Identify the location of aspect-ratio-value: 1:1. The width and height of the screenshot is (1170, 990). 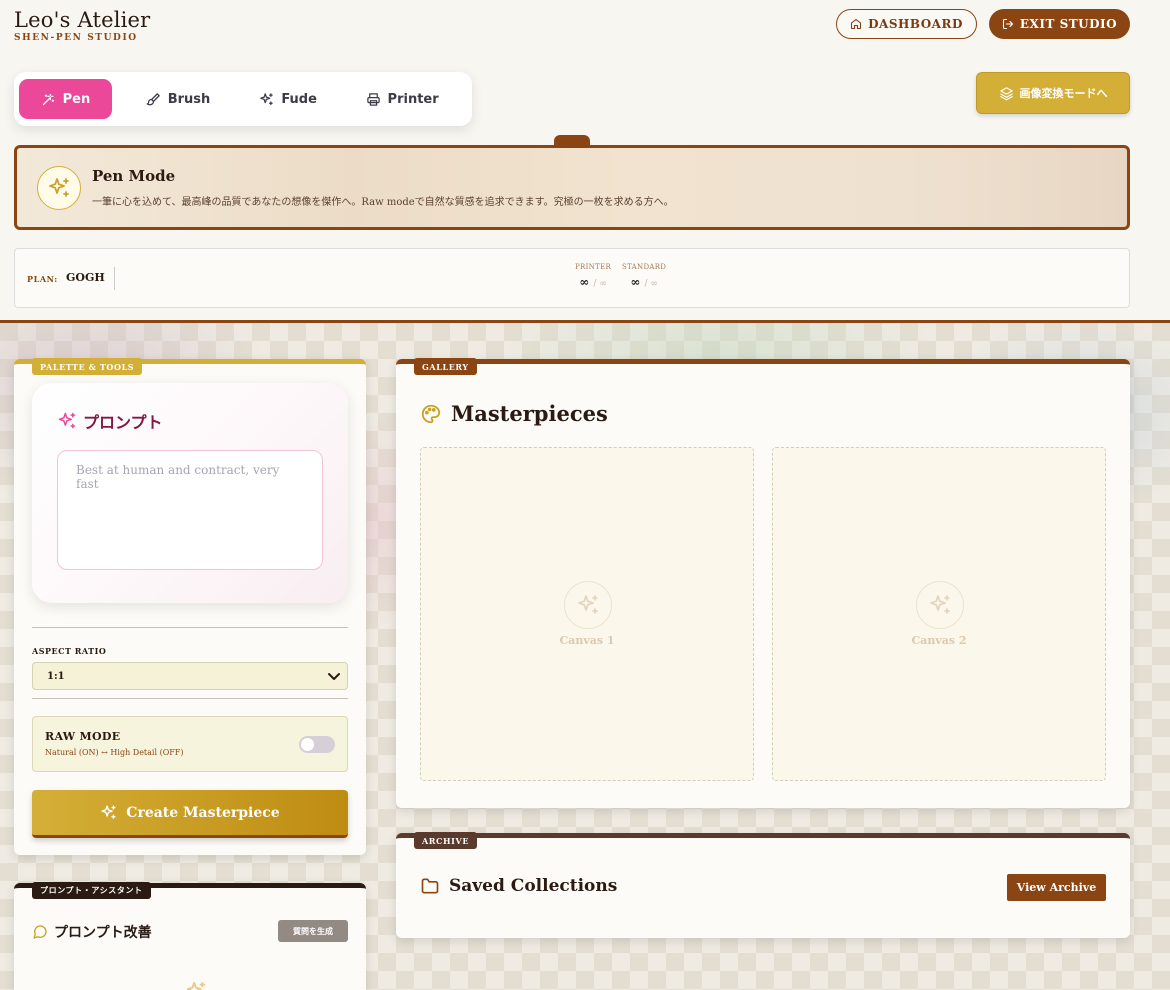
(56, 676).